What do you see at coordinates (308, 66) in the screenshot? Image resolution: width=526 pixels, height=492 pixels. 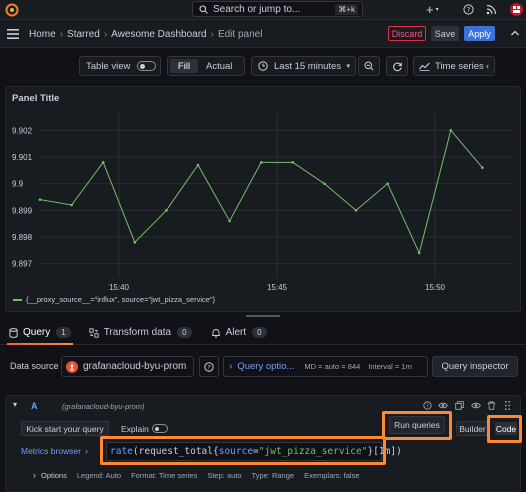 I see `time-range-label: Last 15 minutes` at bounding box center [308, 66].